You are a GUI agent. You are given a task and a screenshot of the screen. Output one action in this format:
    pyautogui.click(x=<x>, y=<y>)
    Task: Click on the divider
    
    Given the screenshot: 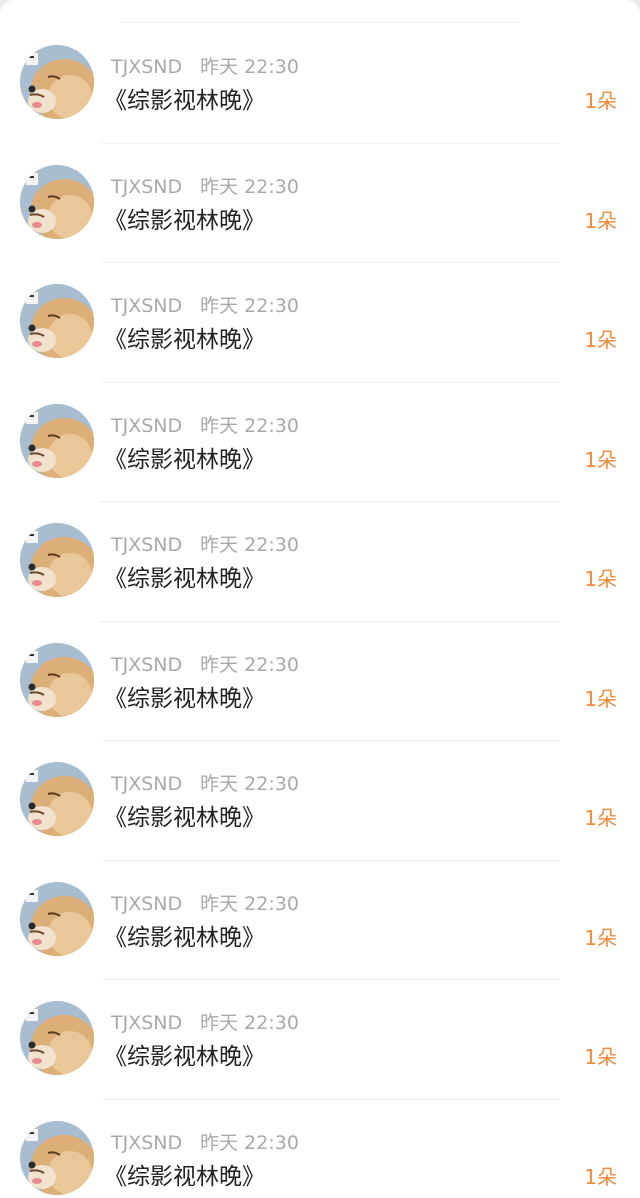 What is the action you would take?
    pyautogui.click(x=320, y=22)
    